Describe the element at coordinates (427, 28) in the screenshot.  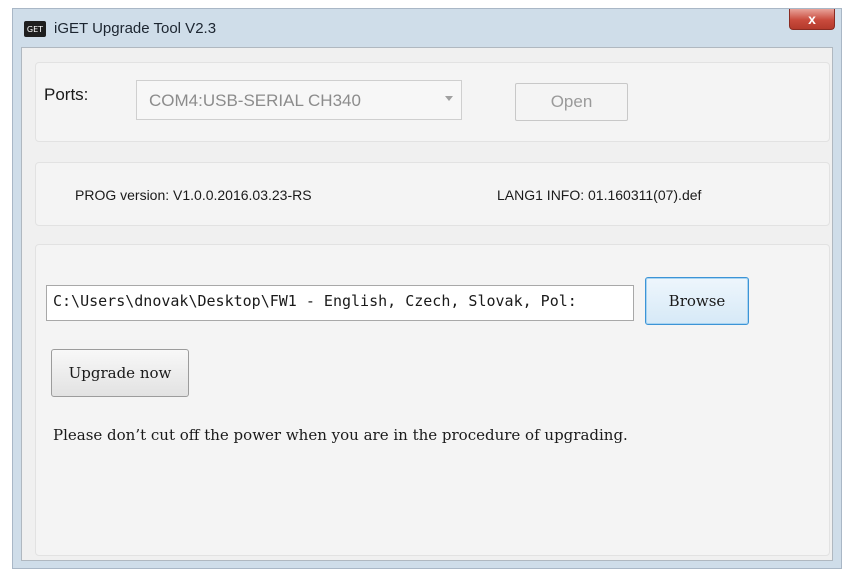
I see `title-bar: GET iGET Upgrade Tool V2.3 x` at that location.